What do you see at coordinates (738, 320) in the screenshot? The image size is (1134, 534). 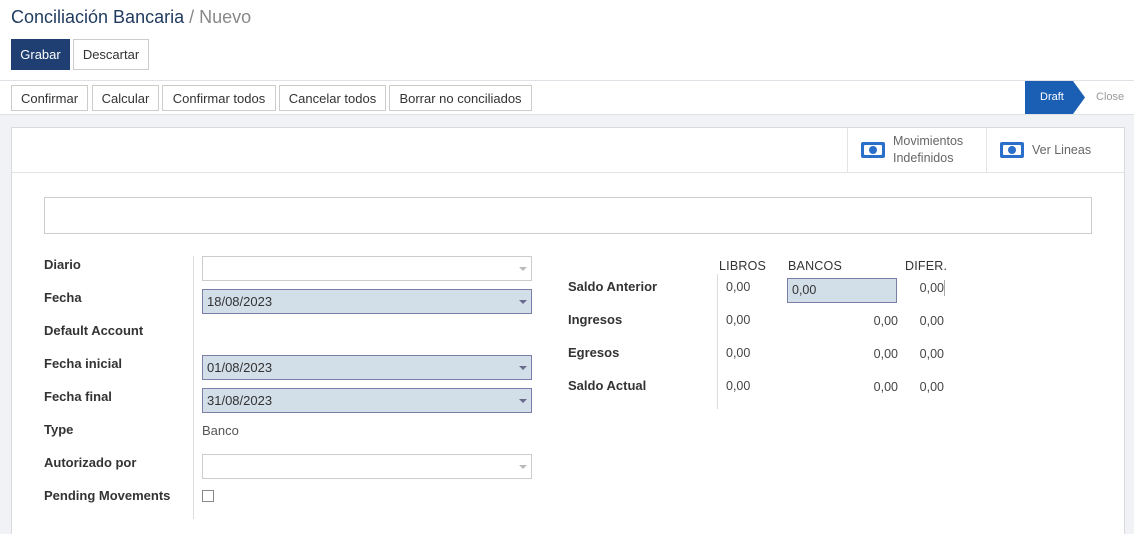 I see `ingresos-libros: 0,00` at bounding box center [738, 320].